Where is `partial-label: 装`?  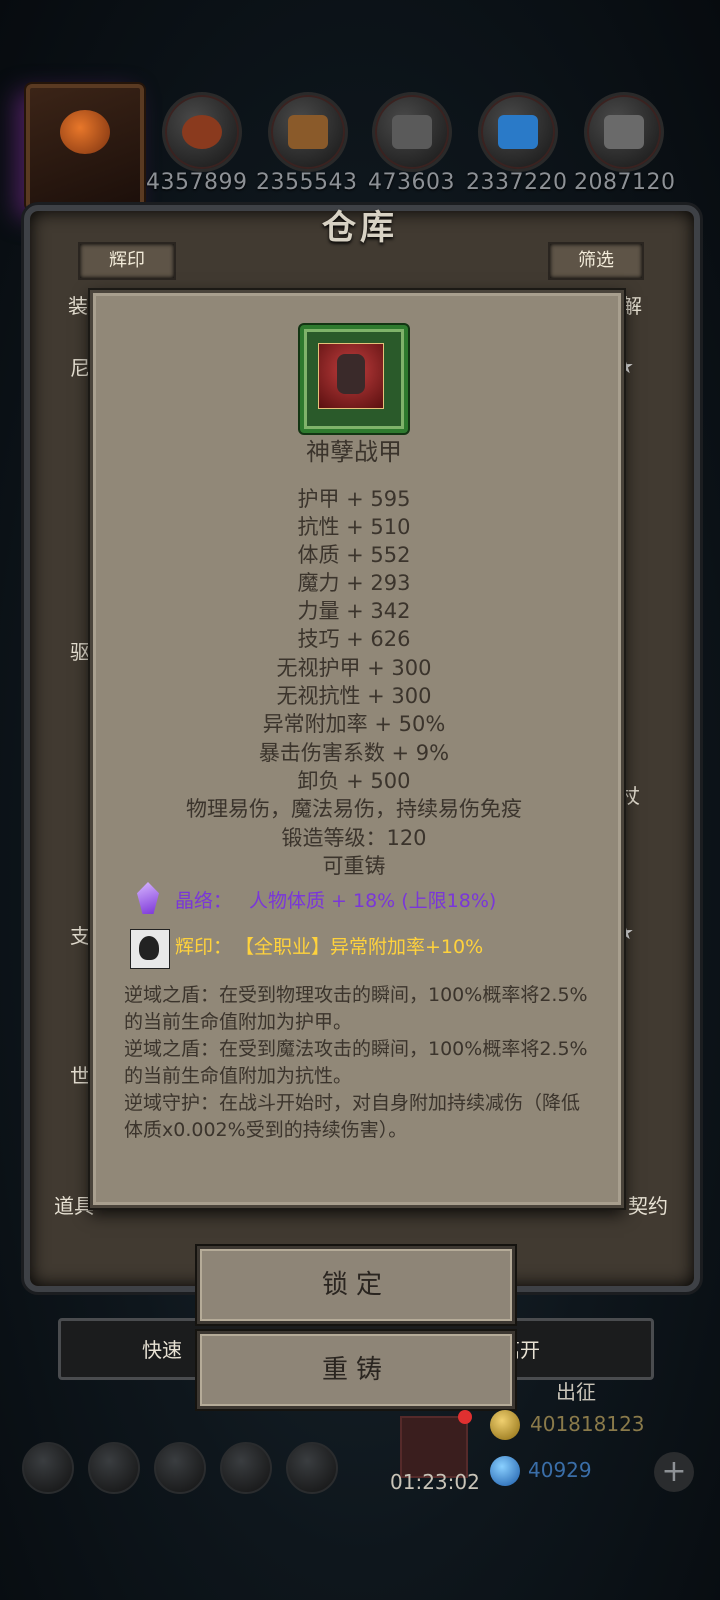 partial-label: 装 is located at coordinates (78, 306).